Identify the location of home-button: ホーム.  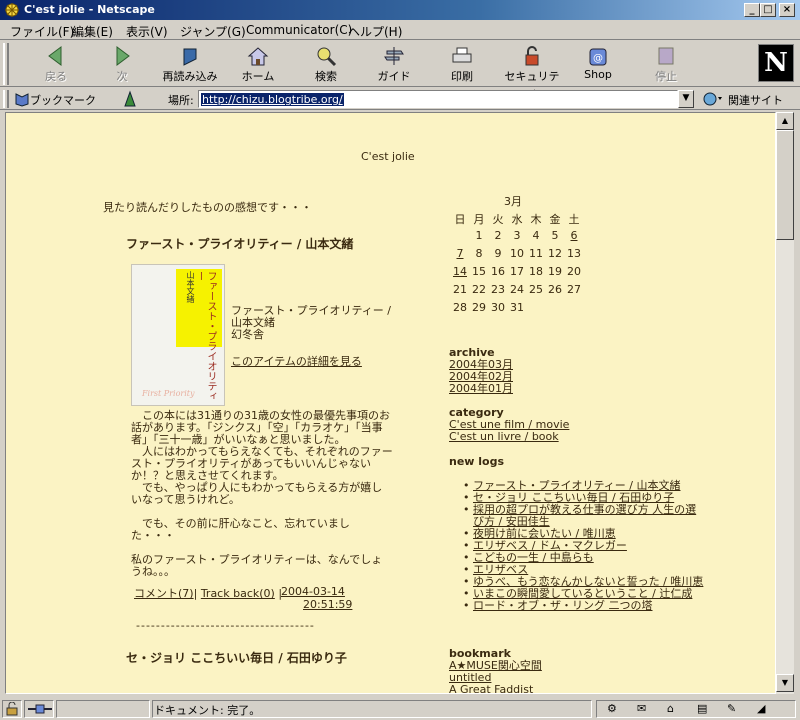
(258, 65).